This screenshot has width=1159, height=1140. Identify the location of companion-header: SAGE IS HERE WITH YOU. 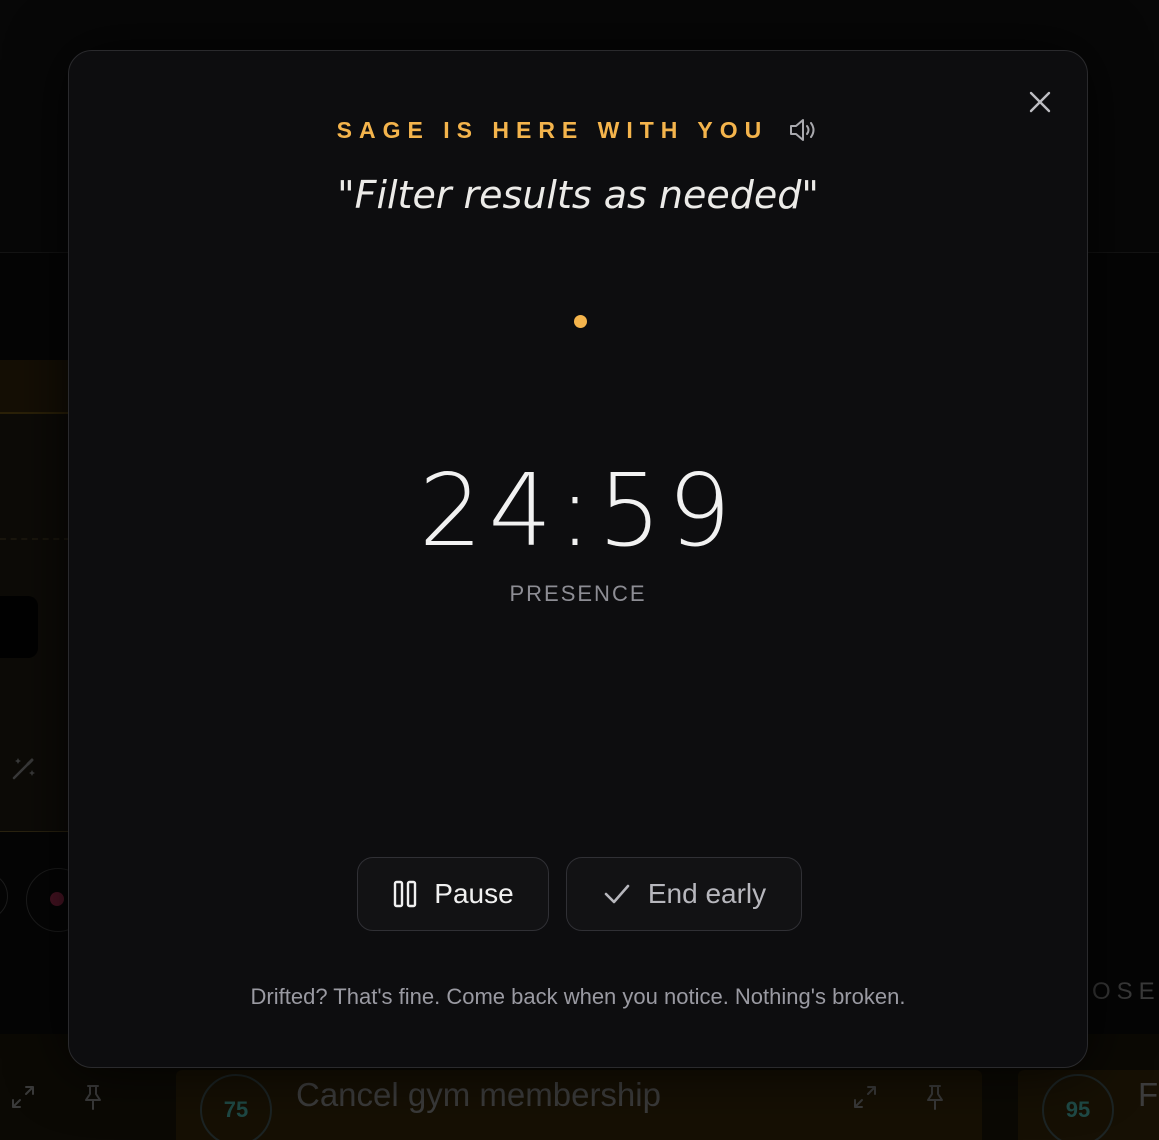
(578, 130).